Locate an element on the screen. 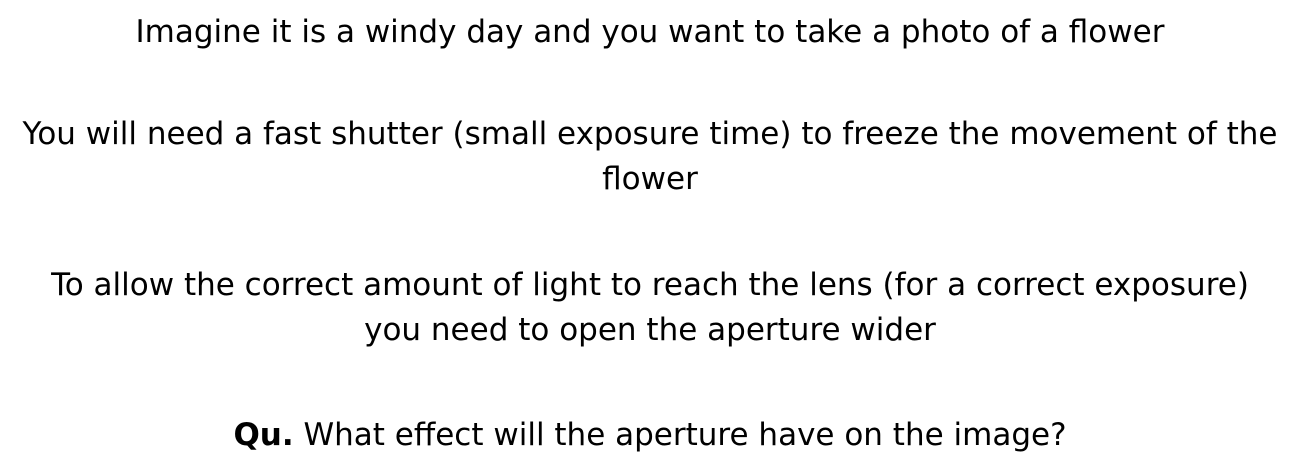 The height and width of the screenshot is (471, 1300). question-label: Qu. is located at coordinates (263, 435).